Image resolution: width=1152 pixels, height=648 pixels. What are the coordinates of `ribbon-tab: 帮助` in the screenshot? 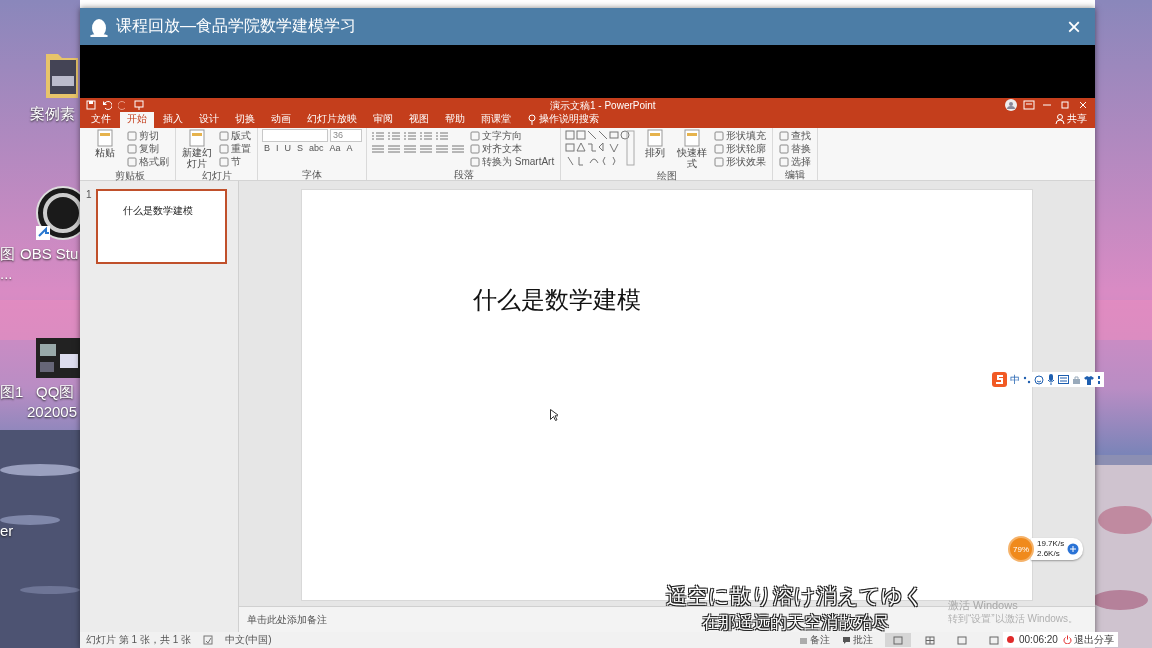 It's located at (455, 119).